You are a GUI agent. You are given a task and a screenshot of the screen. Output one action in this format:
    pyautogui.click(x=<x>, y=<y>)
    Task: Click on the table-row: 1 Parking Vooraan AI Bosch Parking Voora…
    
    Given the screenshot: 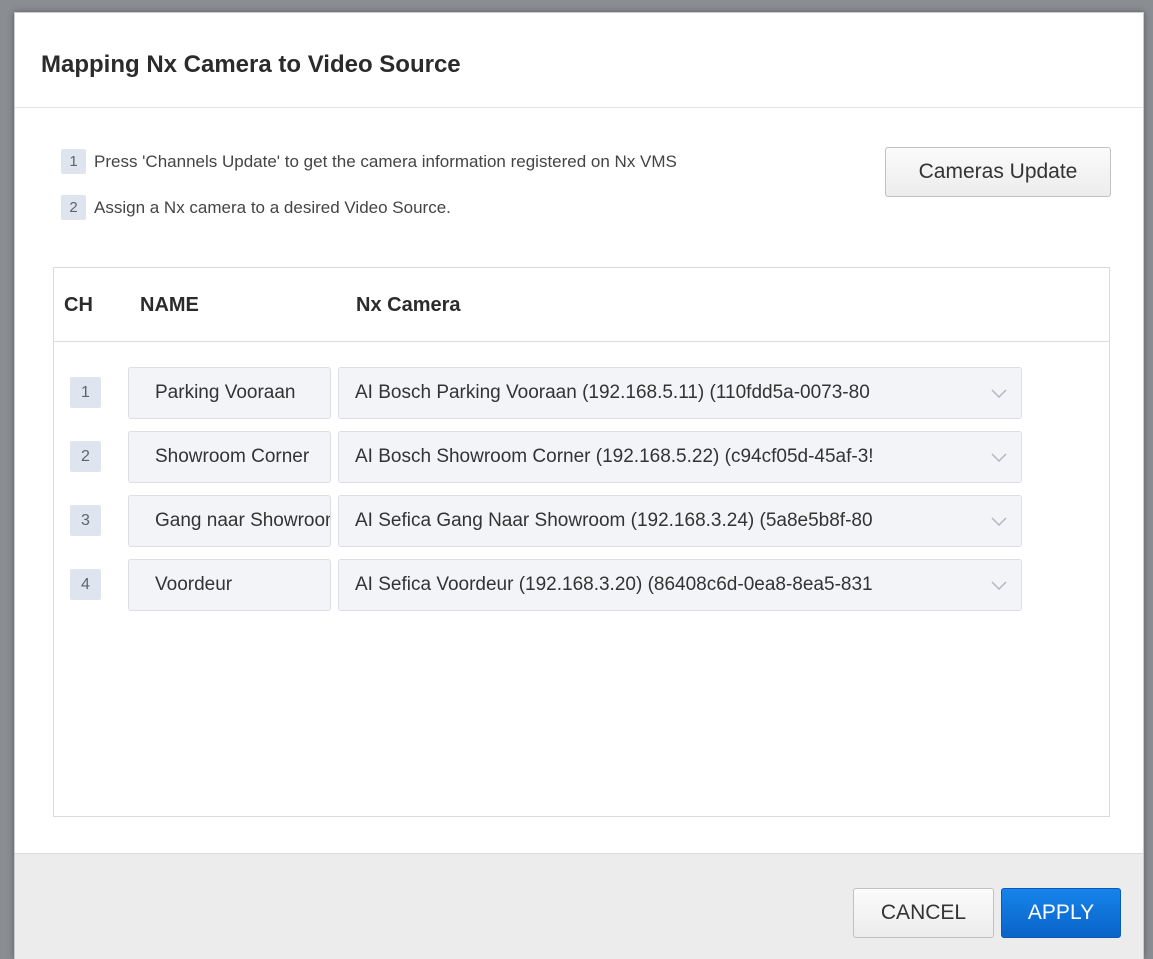 What is the action you would take?
    pyautogui.click(x=581, y=394)
    